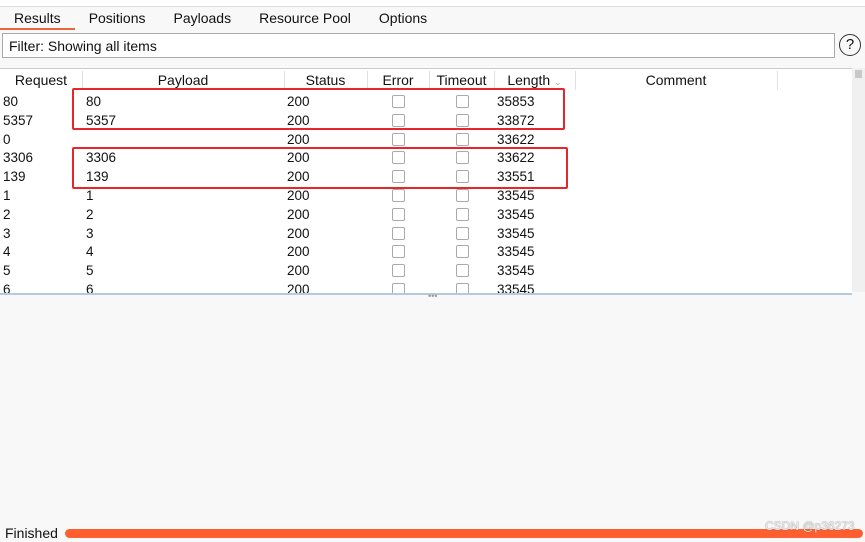 Image resolution: width=865 pixels, height=542 pixels. I want to click on cell-payload: 3, so click(90, 233).